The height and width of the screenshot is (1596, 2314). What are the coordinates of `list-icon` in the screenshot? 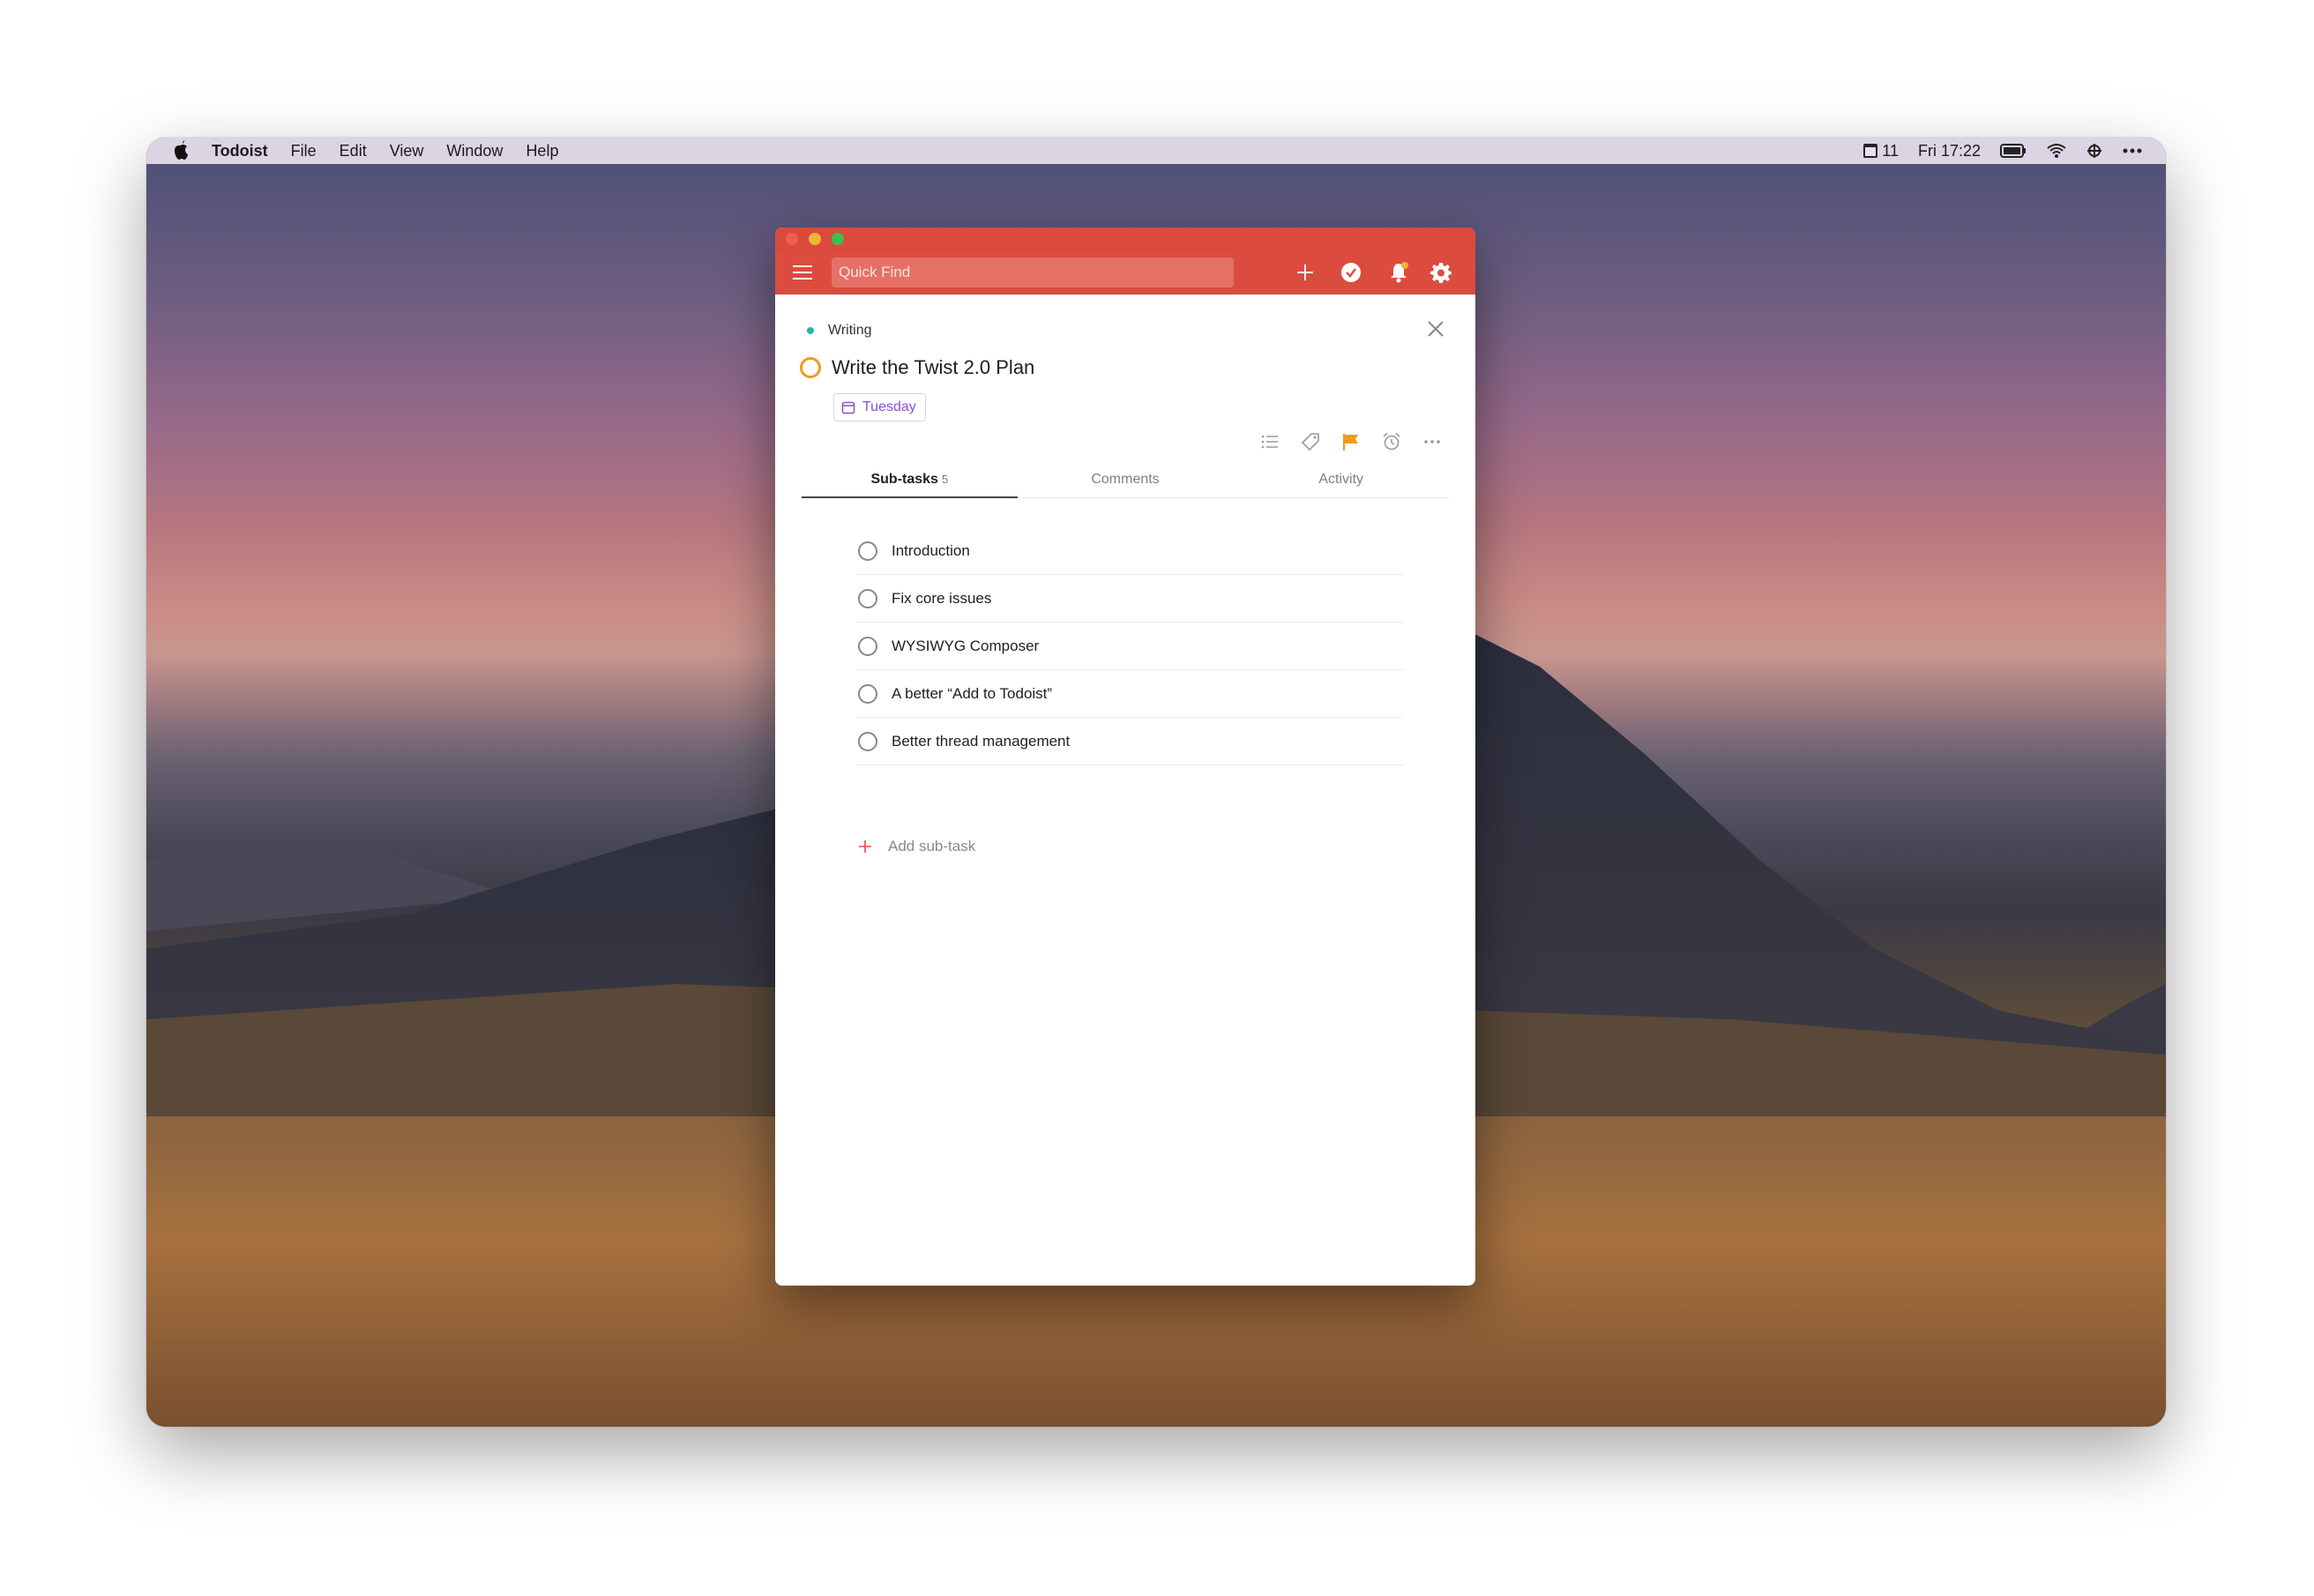 It's located at (1270, 441).